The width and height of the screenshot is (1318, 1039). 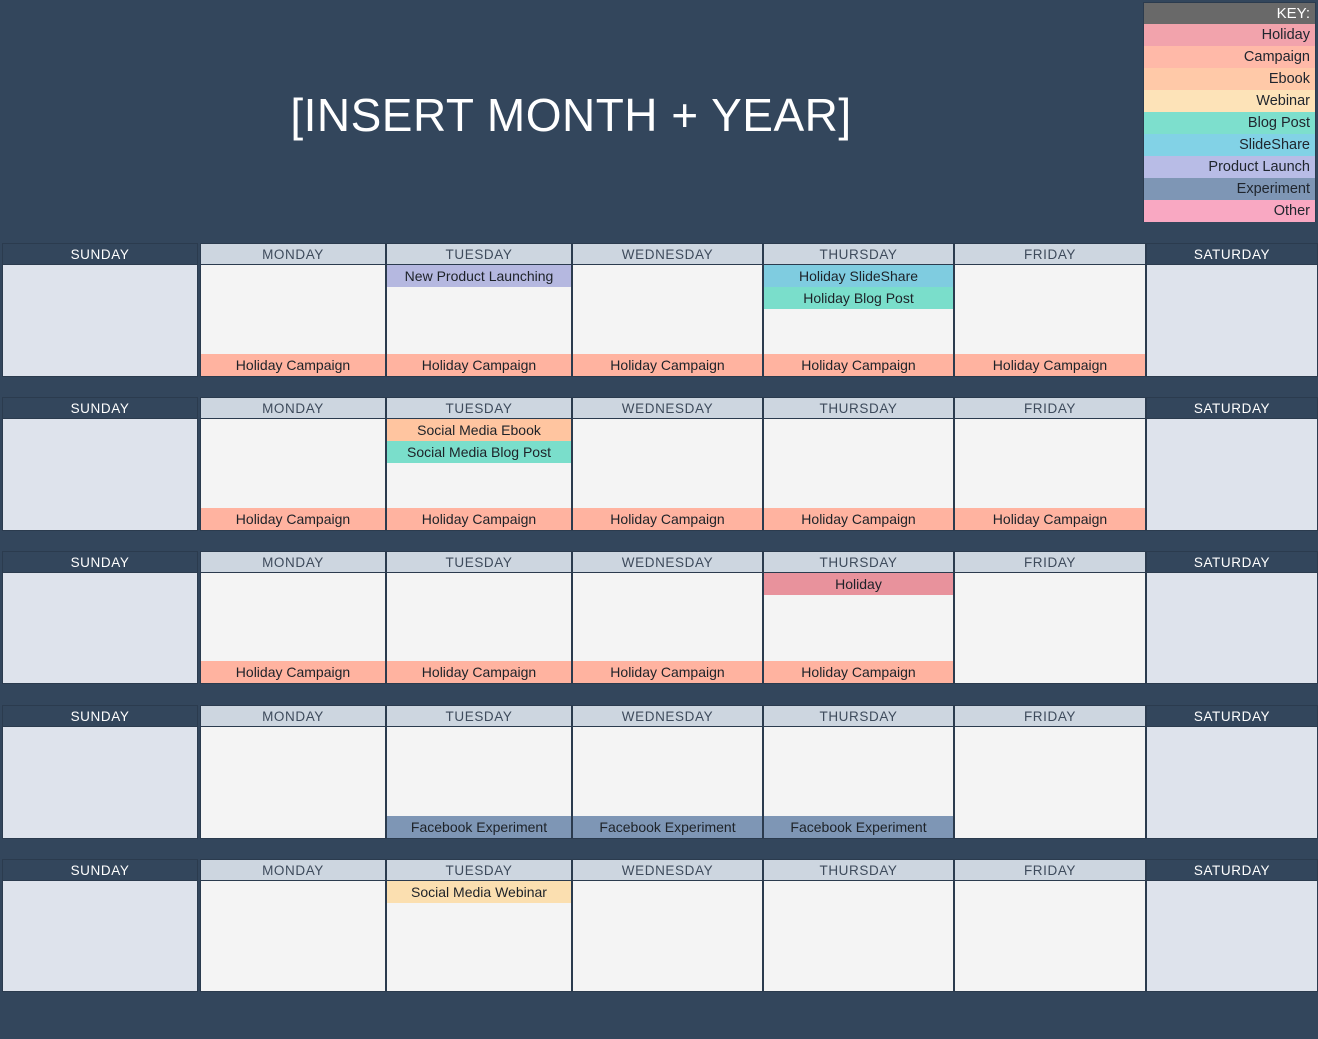 I want to click on event-bar: Holiday, so click(x=858, y=584).